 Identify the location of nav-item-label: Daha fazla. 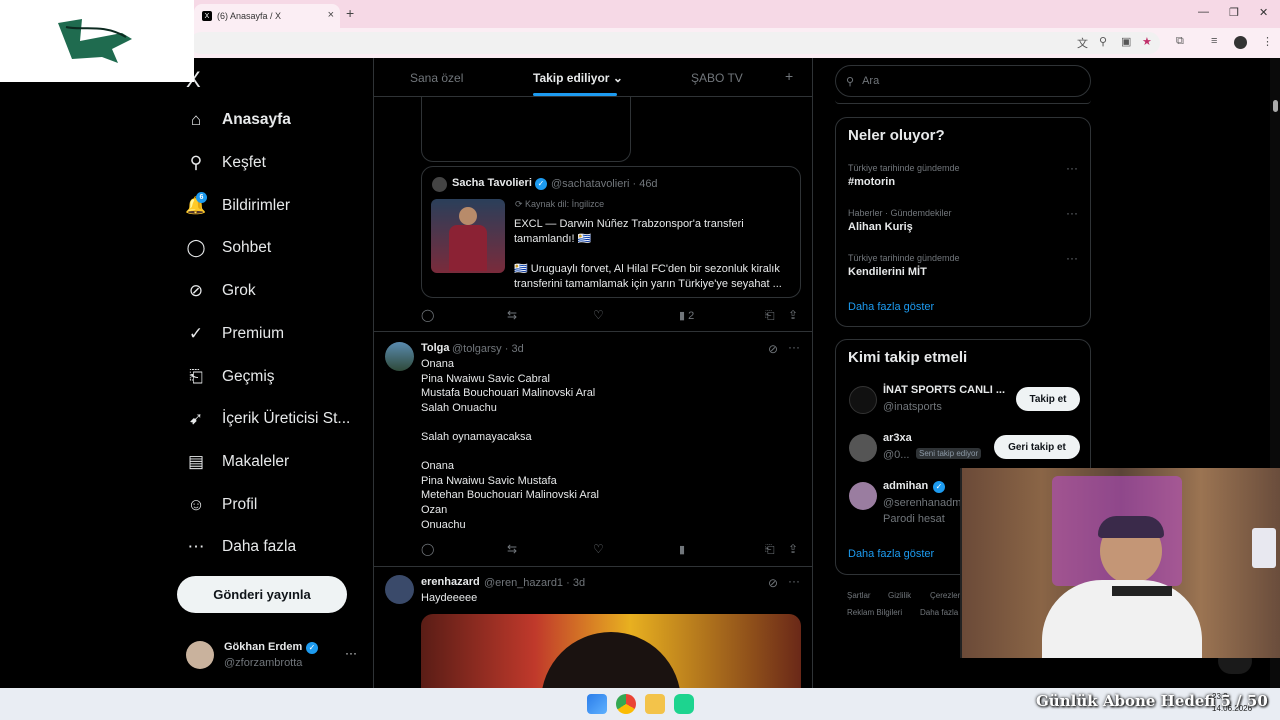
(259, 546).